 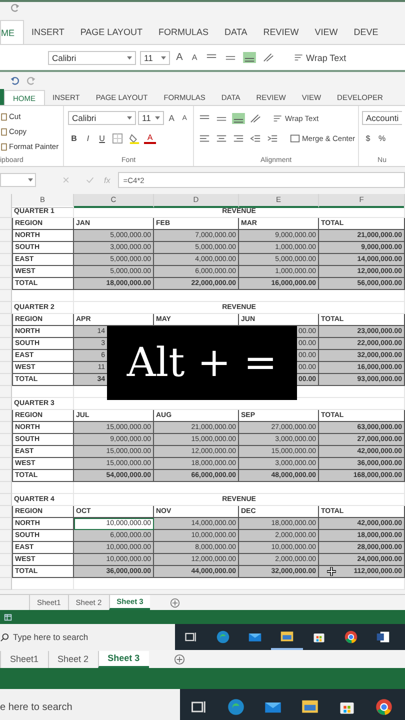 I want to click on shortcut-caption: Alt + =, so click(x=202, y=363).